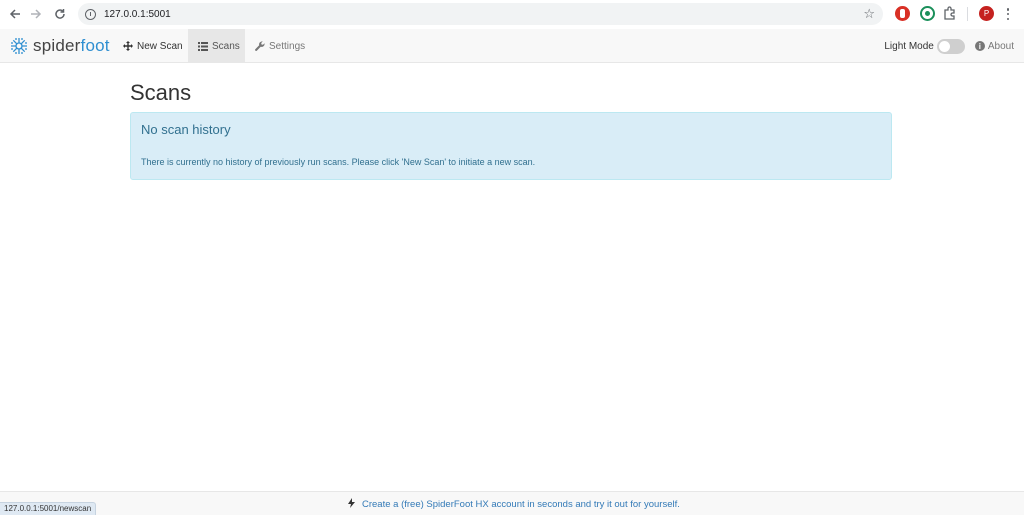 The width and height of the screenshot is (1024, 515). I want to click on extension-red-icon, so click(902, 13).